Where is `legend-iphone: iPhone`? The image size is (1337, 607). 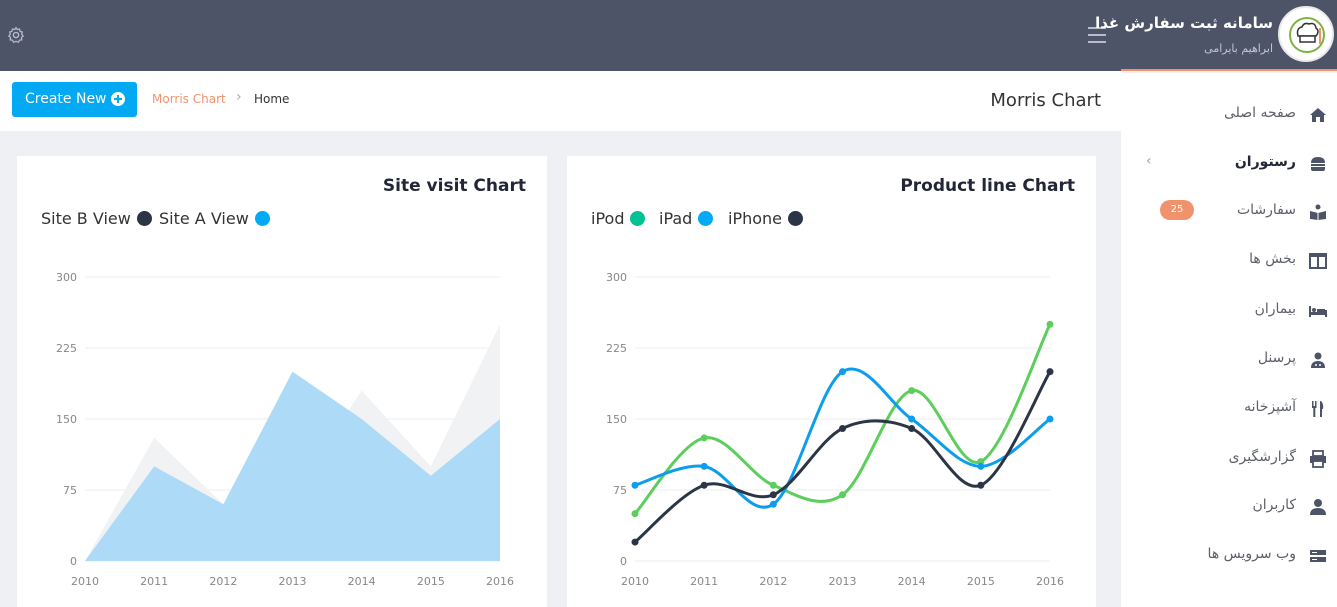
legend-iphone: iPhone is located at coordinates (766, 218).